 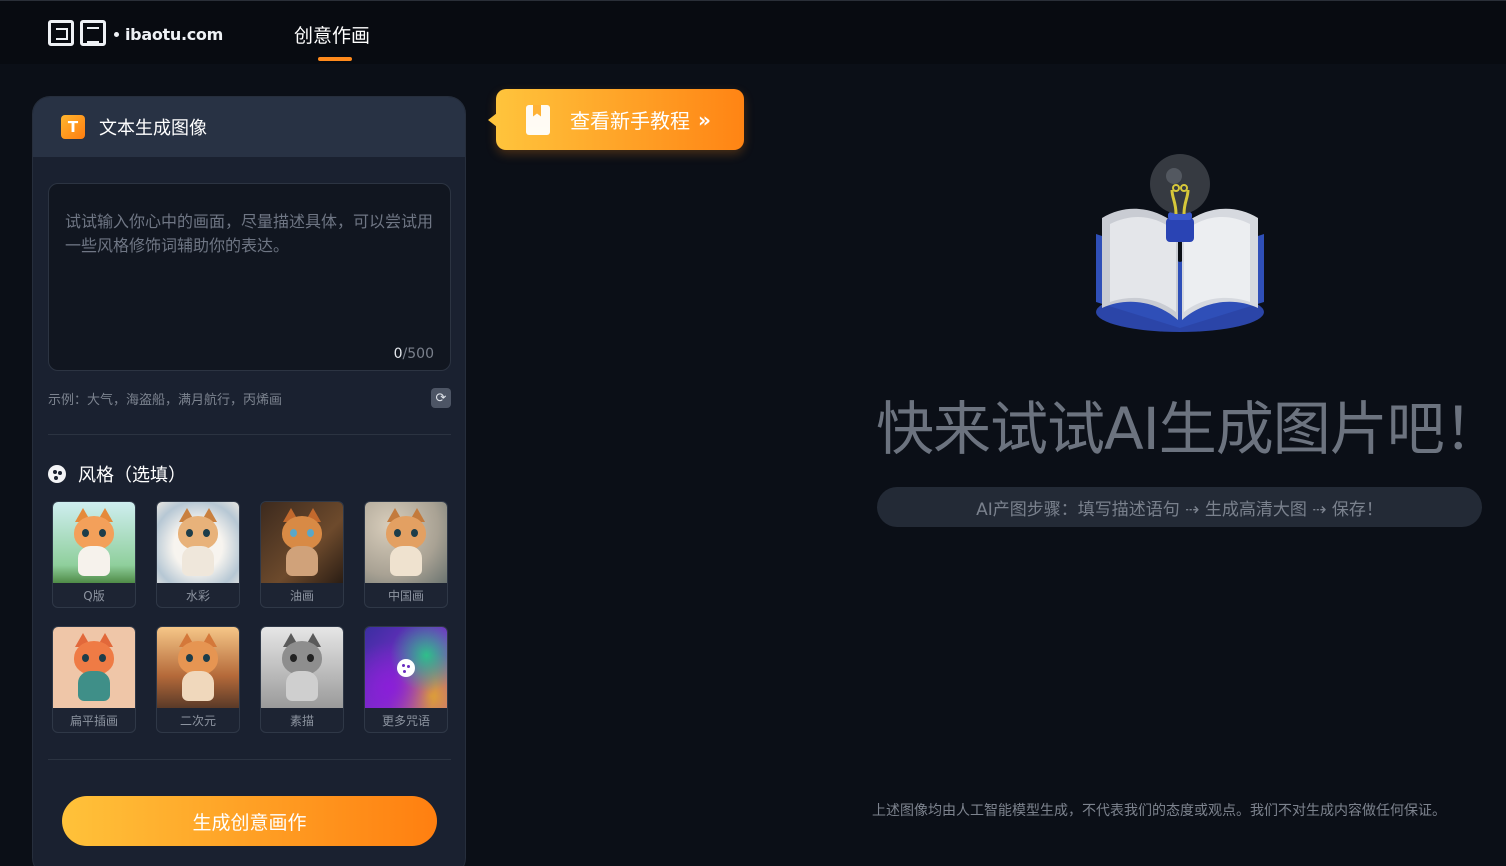 I want to click on style-option-sketch: 素描, so click(x=302, y=679).